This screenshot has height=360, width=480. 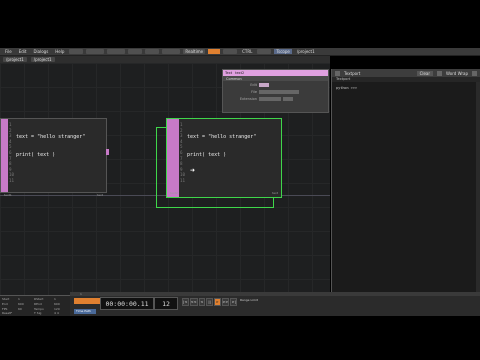 I want to click on parameter-window: Text text2 Common Edit File Extension, so click(x=275, y=91).